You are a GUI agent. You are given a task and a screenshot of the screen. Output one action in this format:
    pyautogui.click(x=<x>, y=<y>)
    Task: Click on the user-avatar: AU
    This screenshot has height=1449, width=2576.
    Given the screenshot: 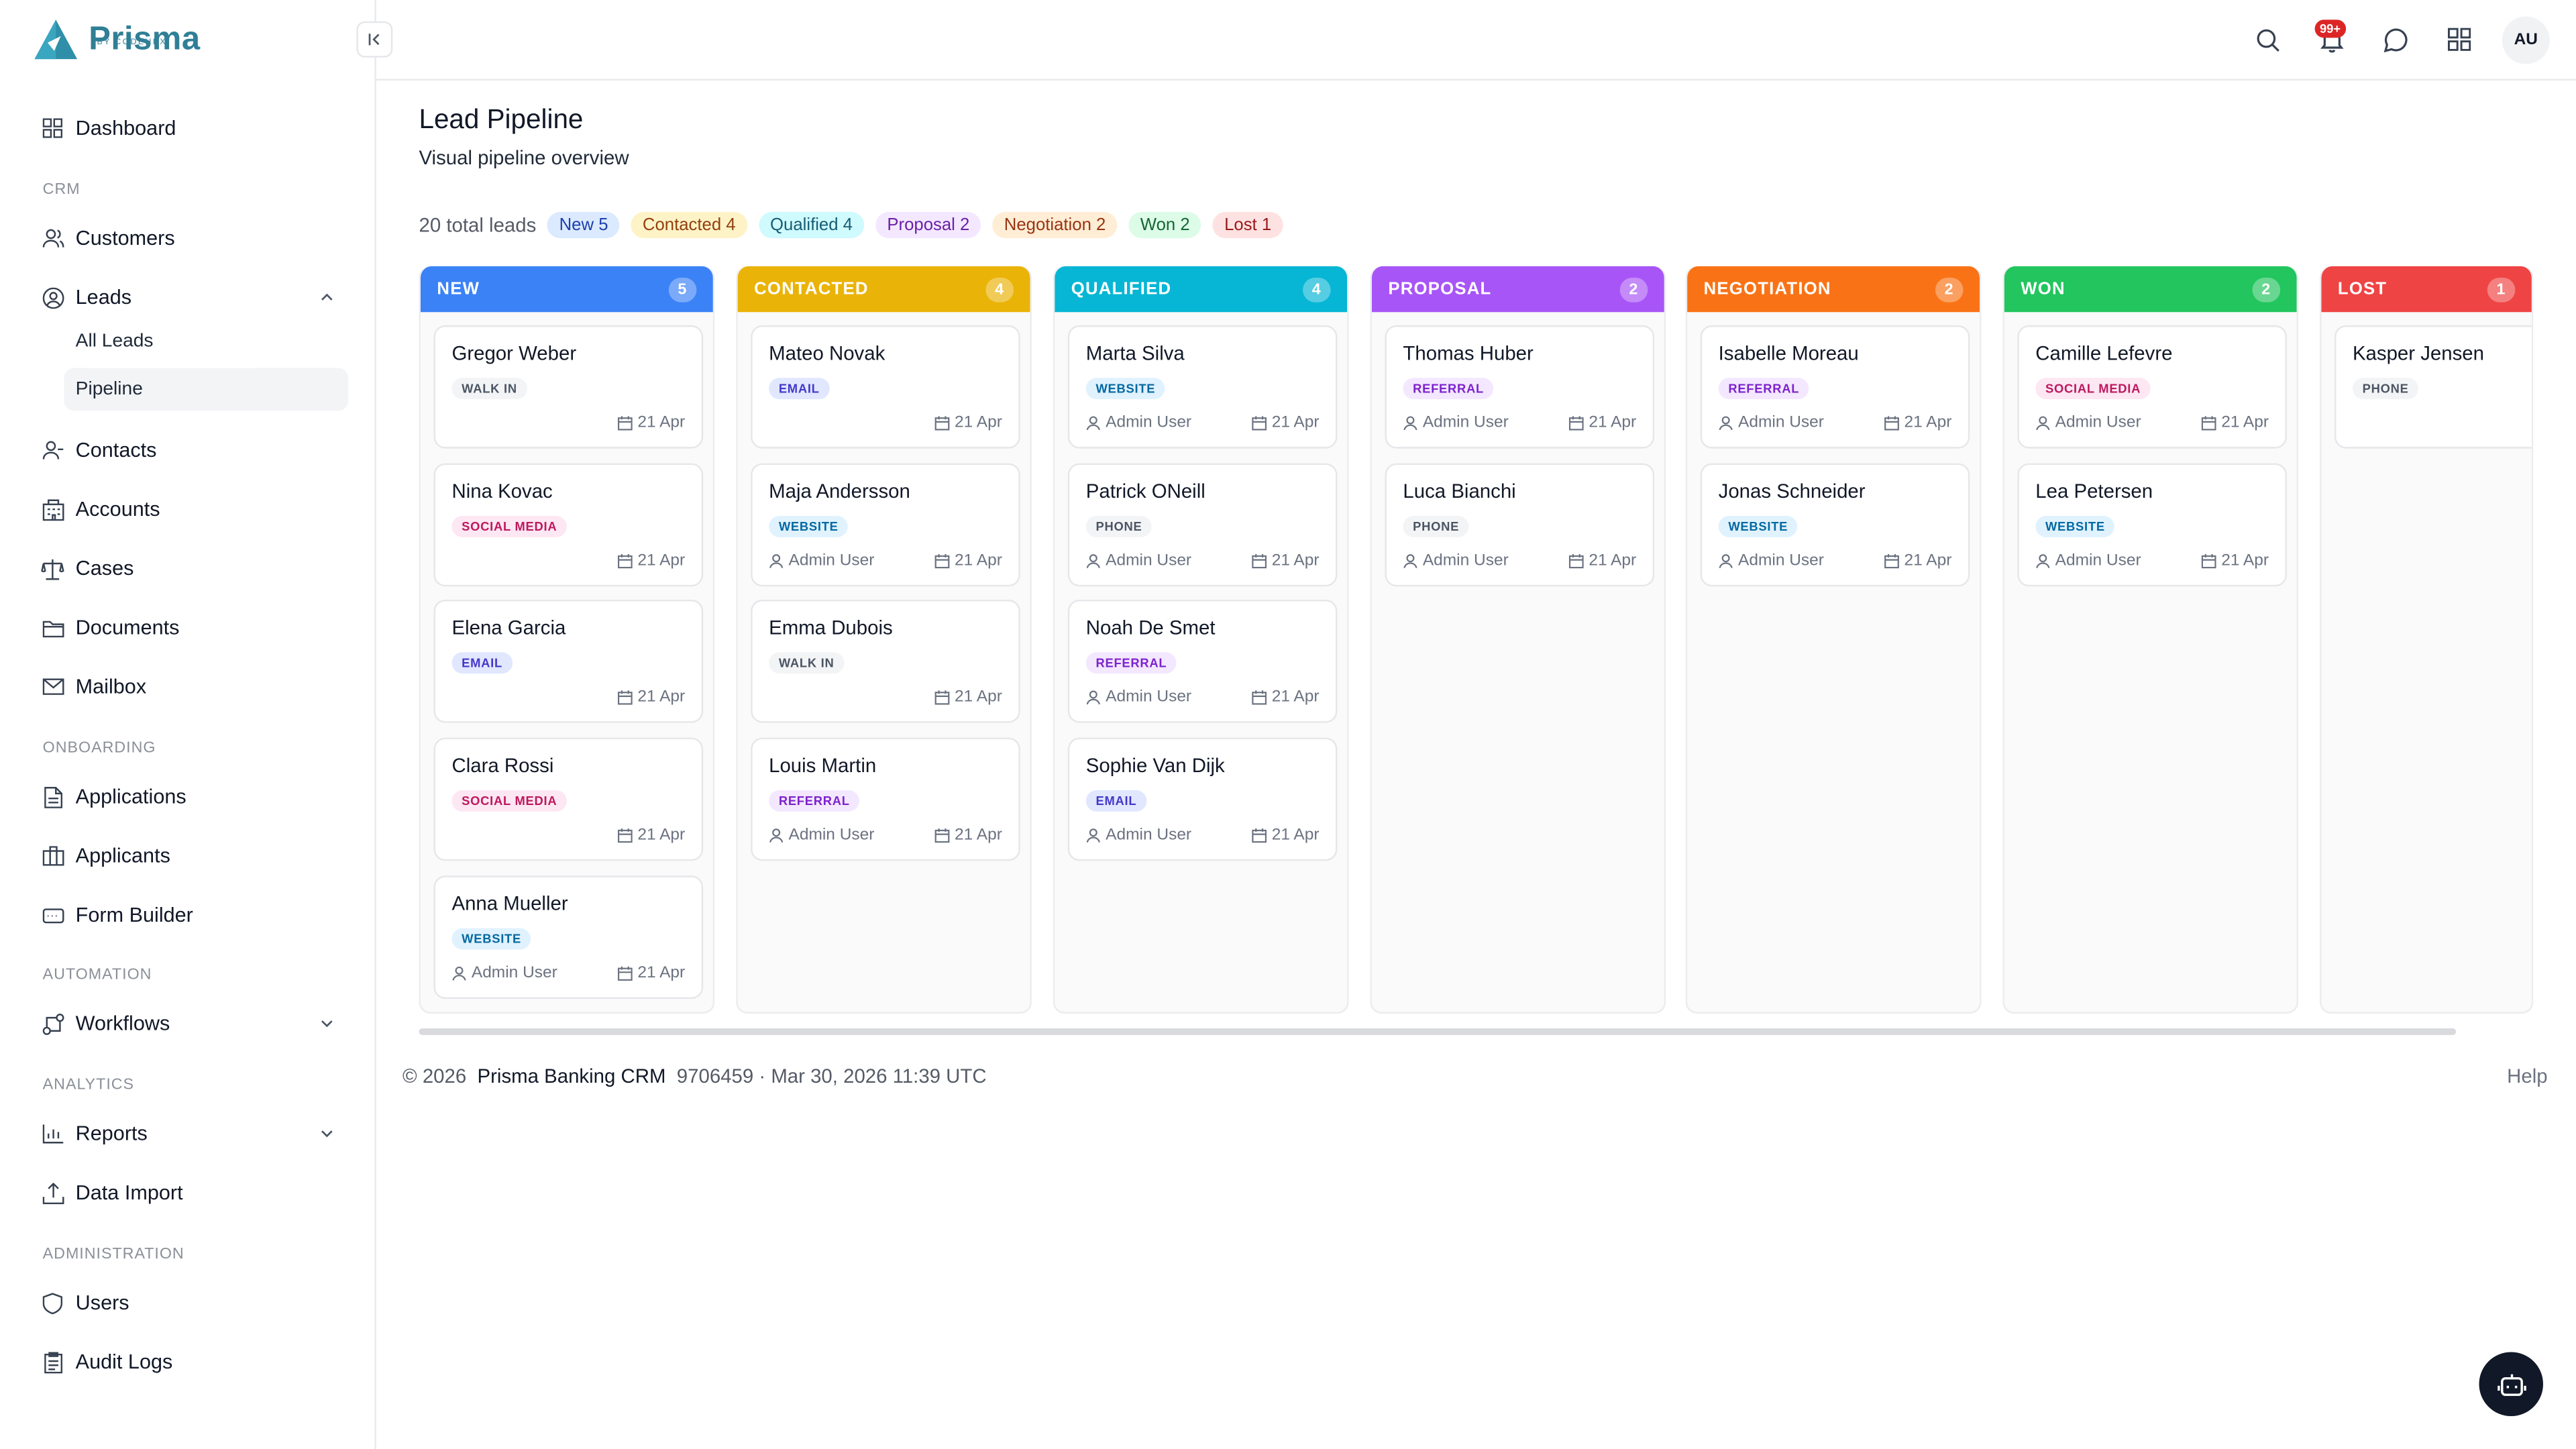 What is the action you would take?
    pyautogui.click(x=2526, y=40)
    